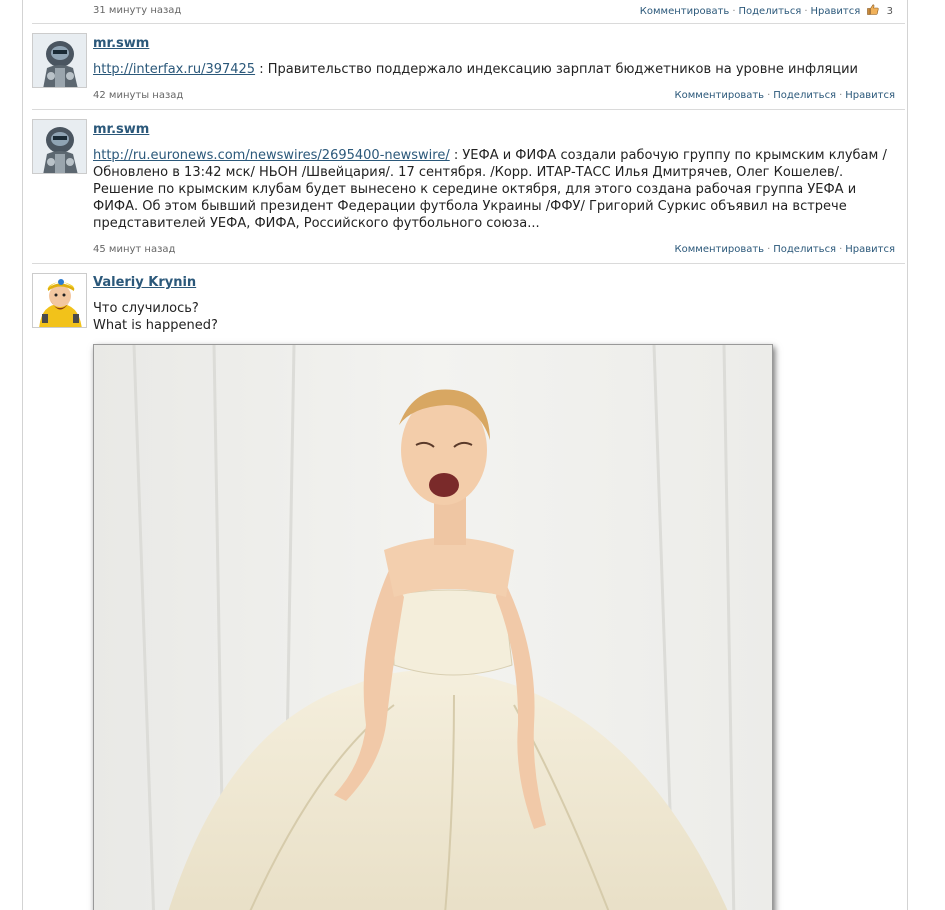 This screenshot has height=910, width=945. Describe the element at coordinates (144, 282) in the screenshot. I see `author-name-link: Valeriy Krynin` at that location.